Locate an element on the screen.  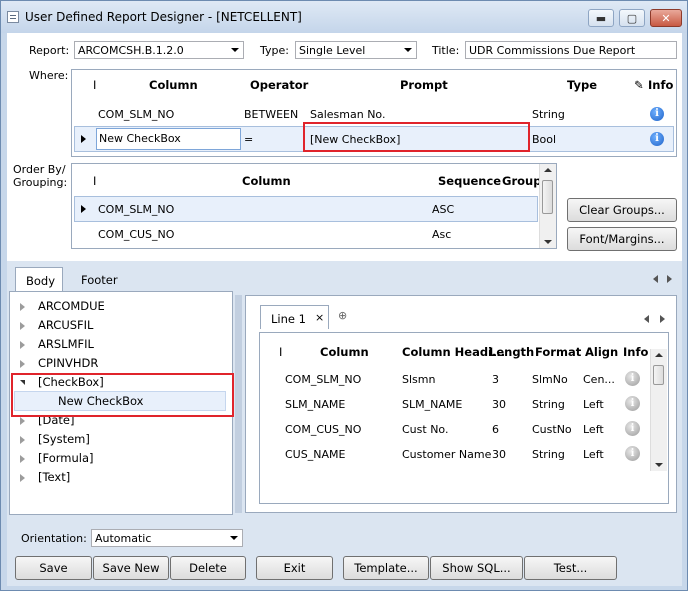
orderby-scrollbar is located at coordinates (547, 206).